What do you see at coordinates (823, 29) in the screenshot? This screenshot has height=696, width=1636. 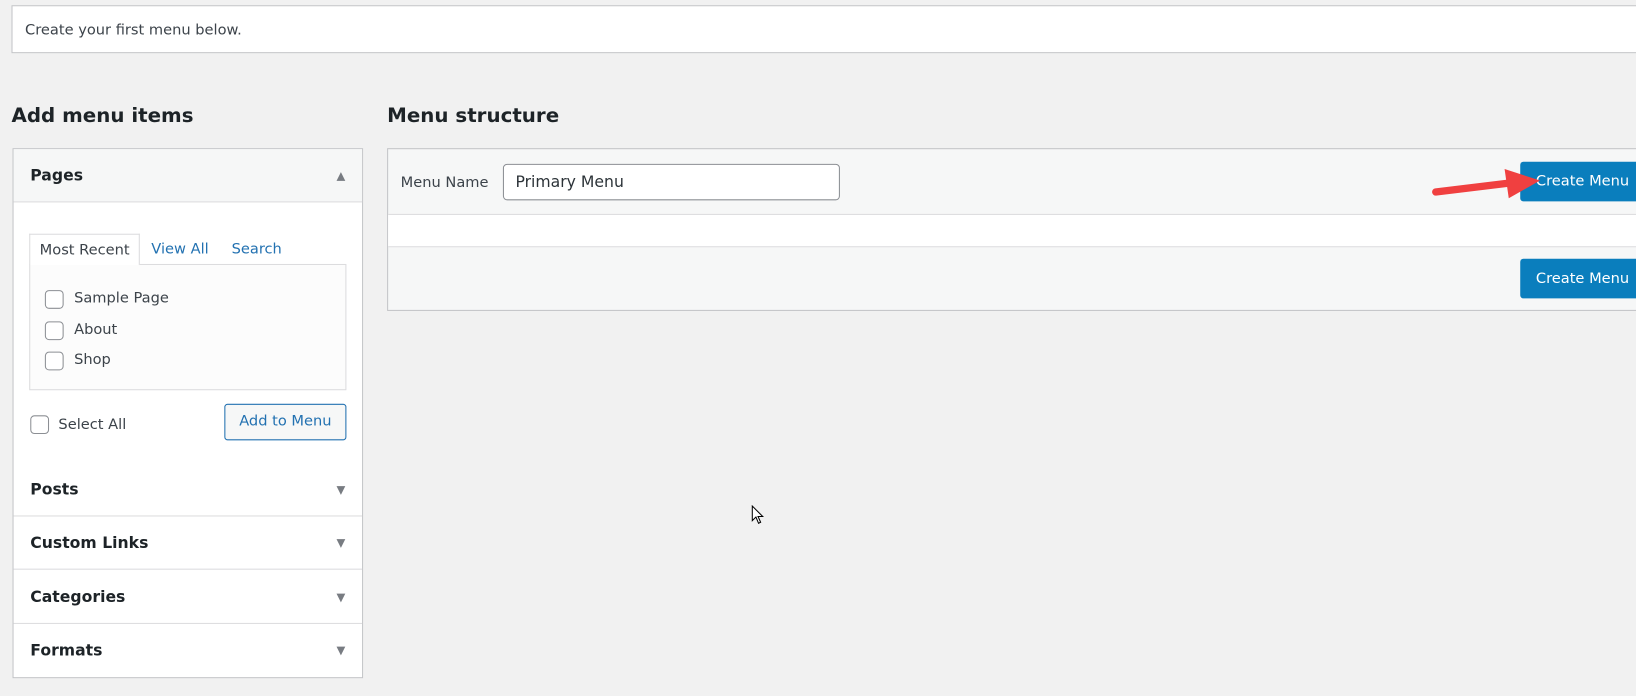 I see `notice-box: Create your first menu below.` at bounding box center [823, 29].